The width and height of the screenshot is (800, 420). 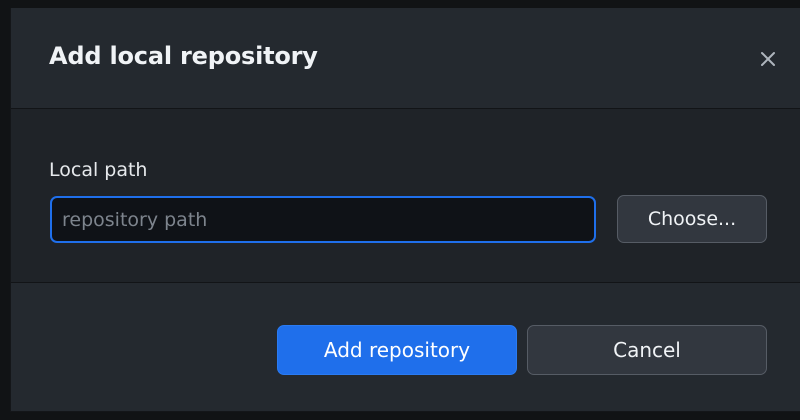 I want to click on close-button, so click(x=768, y=59).